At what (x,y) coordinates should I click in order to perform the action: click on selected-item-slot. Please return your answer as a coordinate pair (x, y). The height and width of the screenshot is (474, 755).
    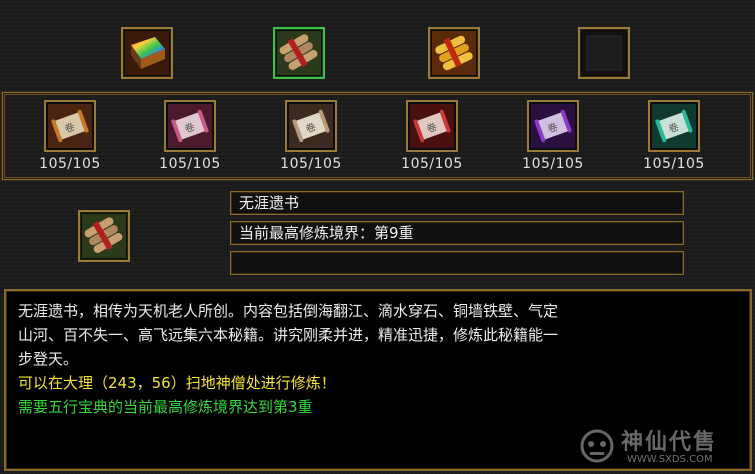
    Looking at the image, I should click on (104, 236).